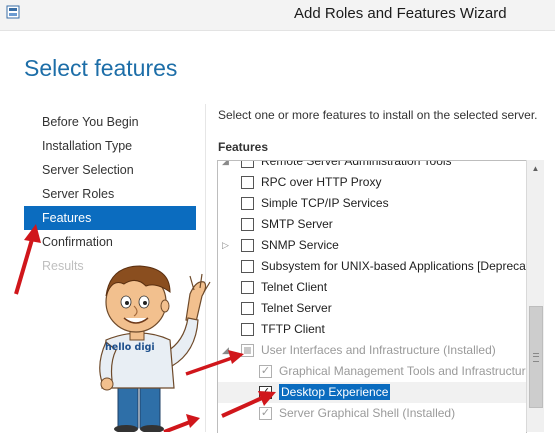 The image size is (555, 433). Describe the element at coordinates (130, 347) in the screenshot. I see `mascot-shirt-text: hello digi` at that location.